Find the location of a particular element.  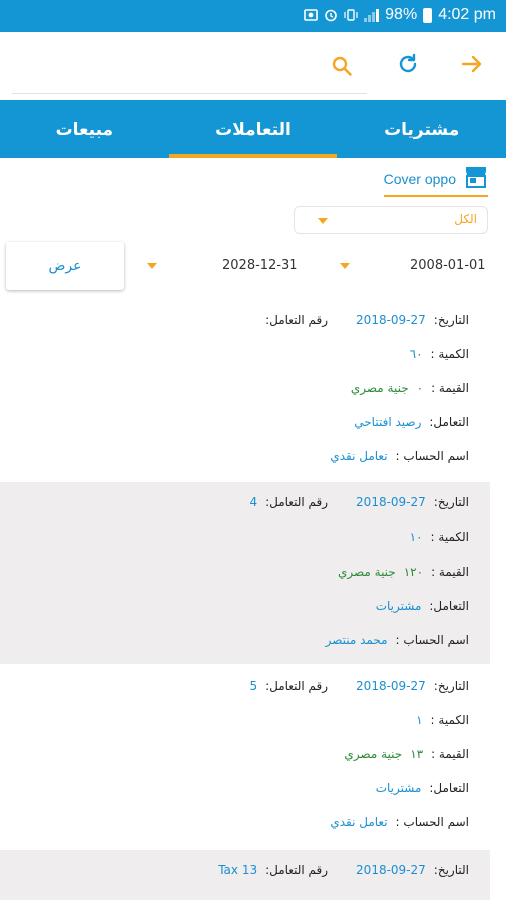

dealer-value: رصيد افتتاحي is located at coordinates (388, 422).